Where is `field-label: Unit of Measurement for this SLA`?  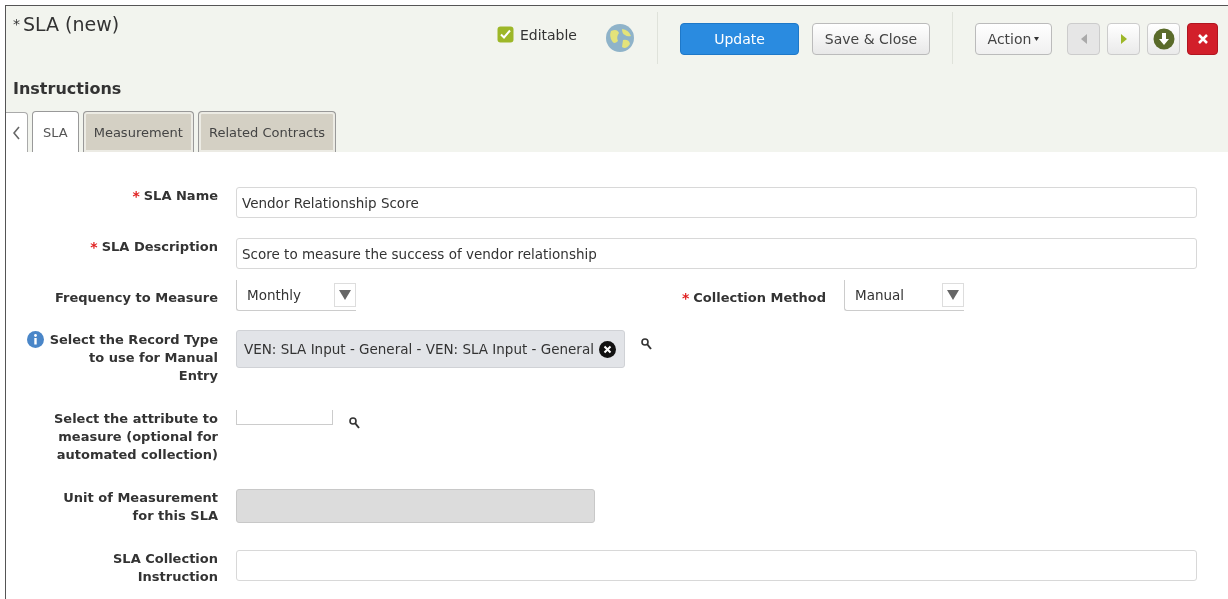
field-label: Unit of Measurement for this SLA is located at coordinates (140, 507).